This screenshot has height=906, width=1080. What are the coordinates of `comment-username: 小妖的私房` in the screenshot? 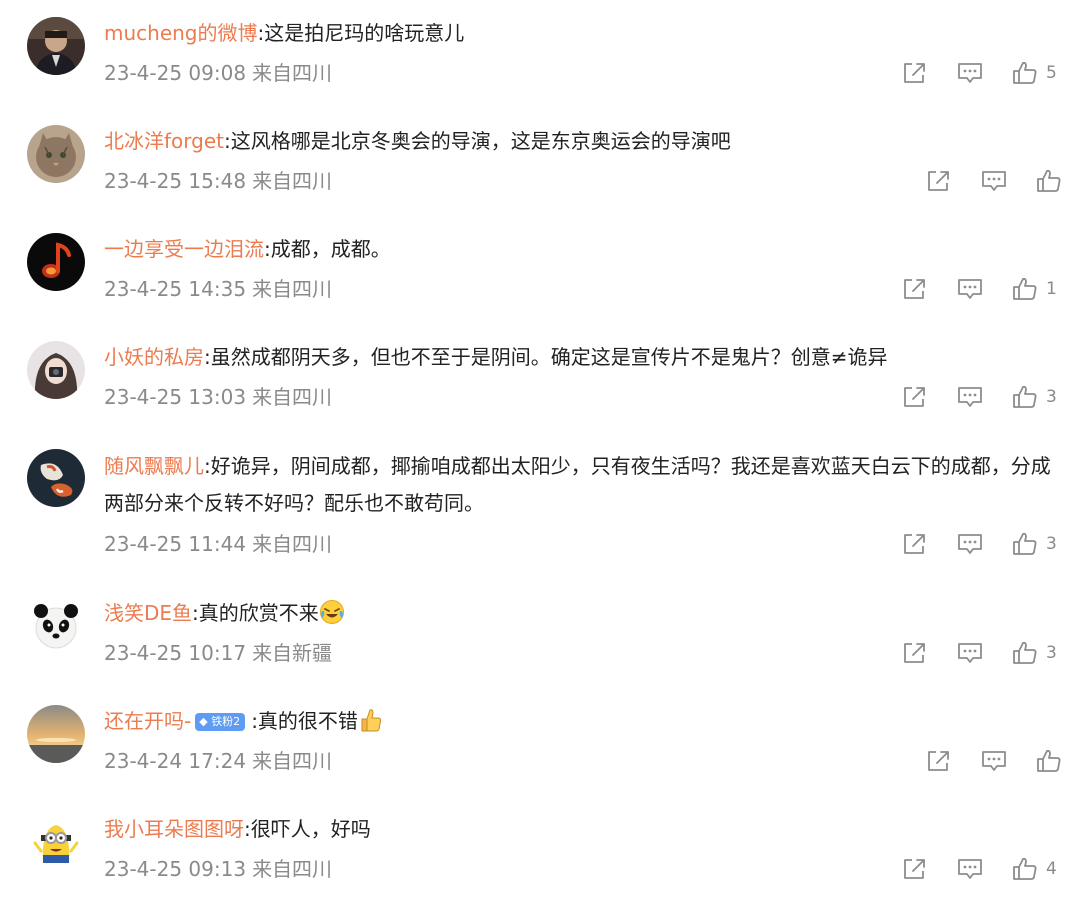 It's located at (154, 357).